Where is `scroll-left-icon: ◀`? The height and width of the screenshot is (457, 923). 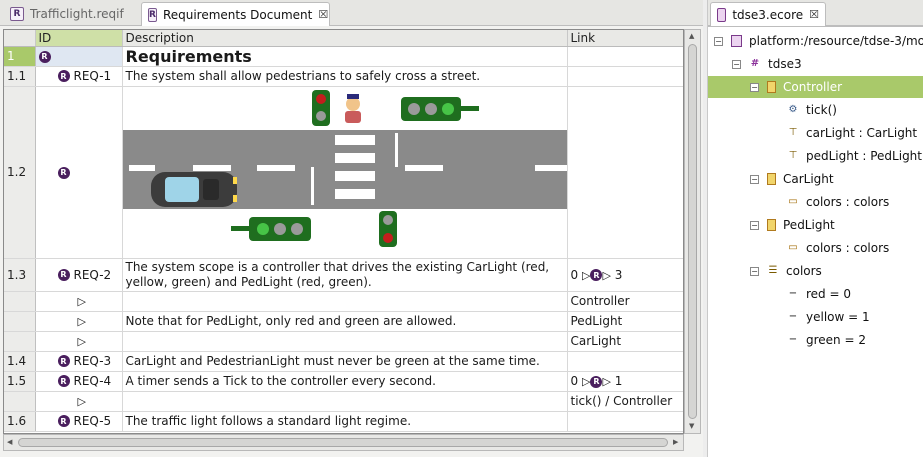 scroll-left-icon: ◀ is located at coordinates (9, 442).